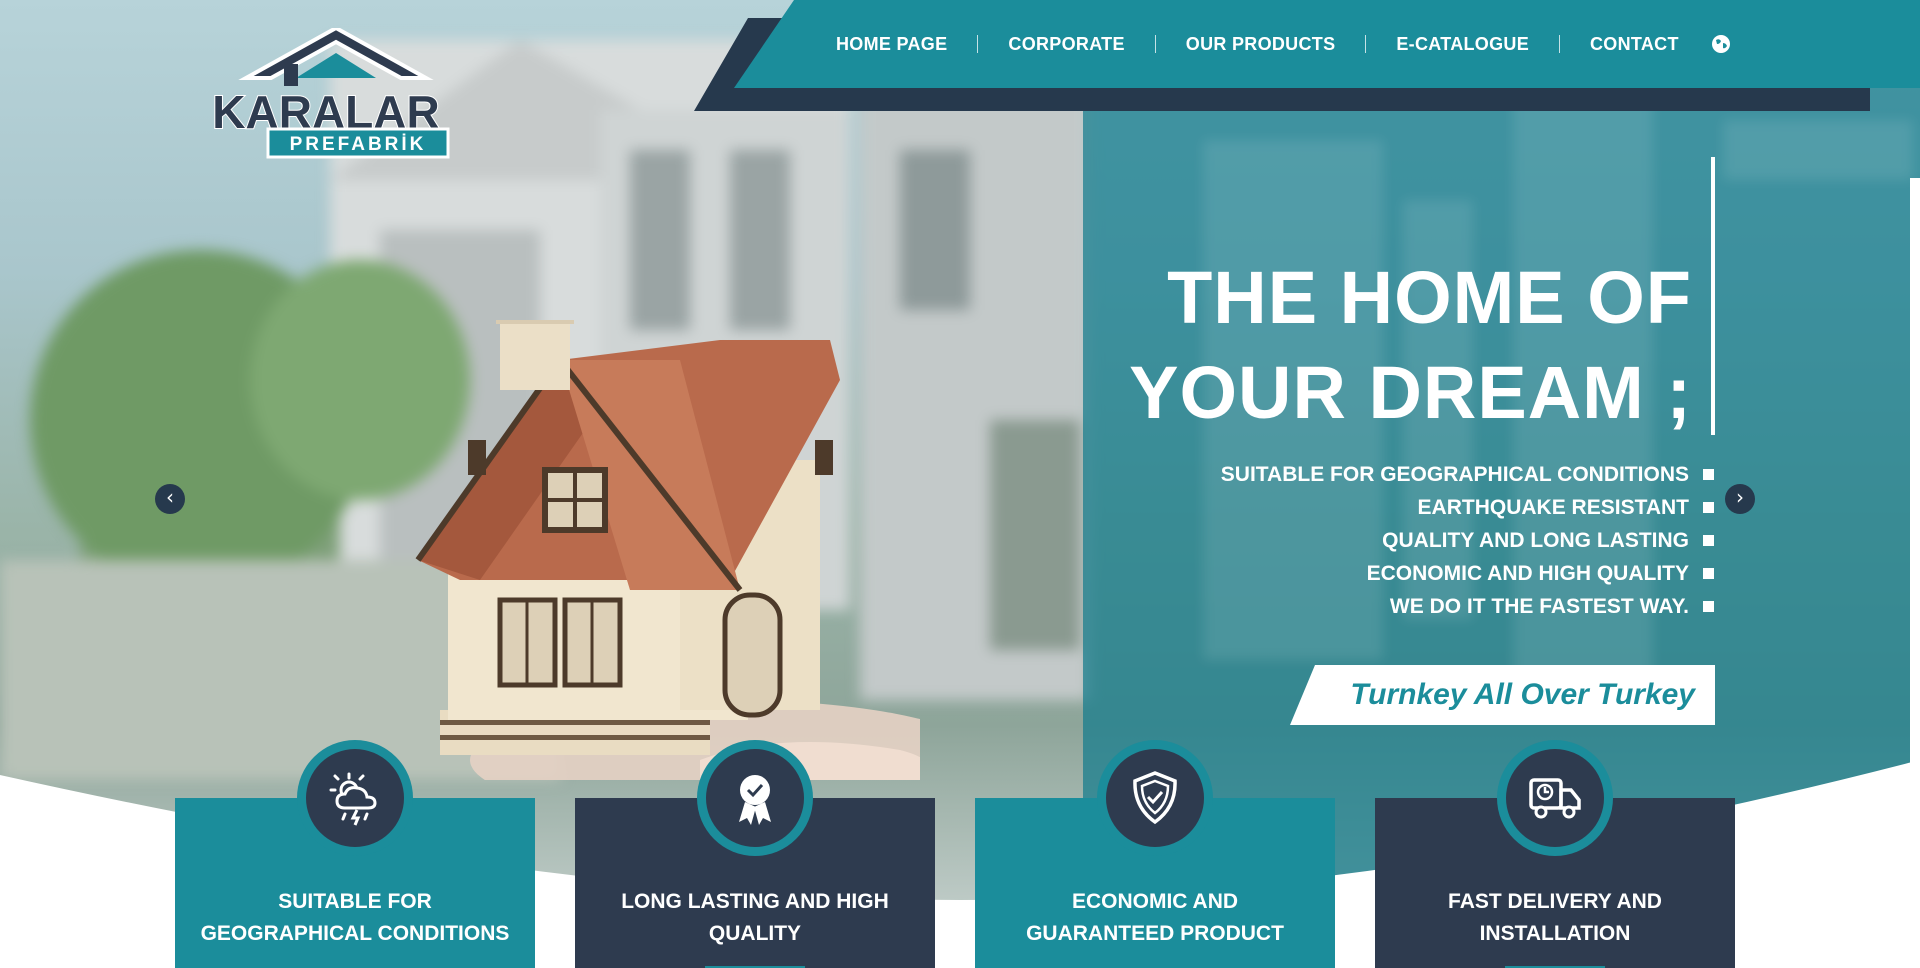 The height and width of the screenshot is (968, 1920). Describe the element at coordinates (1467, 474) in the screenshot. I see `feature-item: SUITABLE FOR GEOGRAPHICAL CONDITIONS` at that location.